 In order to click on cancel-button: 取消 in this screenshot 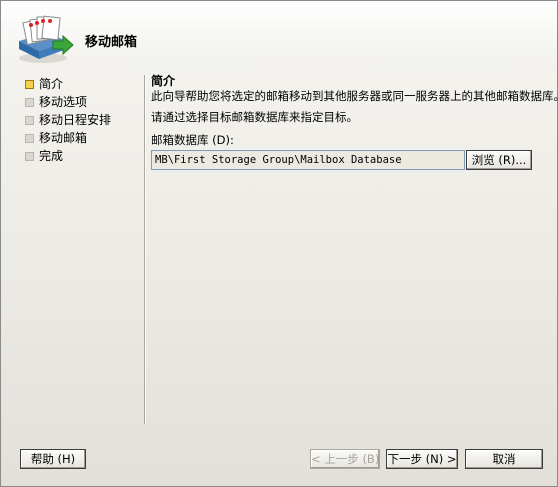, I will do `click(504, 459)`.